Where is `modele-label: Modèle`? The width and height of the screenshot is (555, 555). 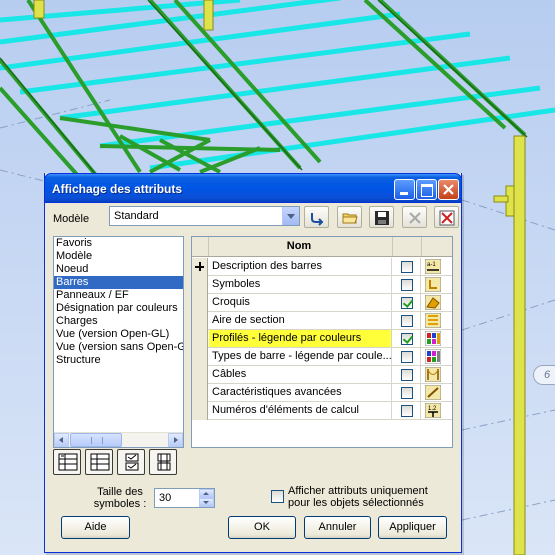 modele-label: Modèle is located at coordinates (71, 219).